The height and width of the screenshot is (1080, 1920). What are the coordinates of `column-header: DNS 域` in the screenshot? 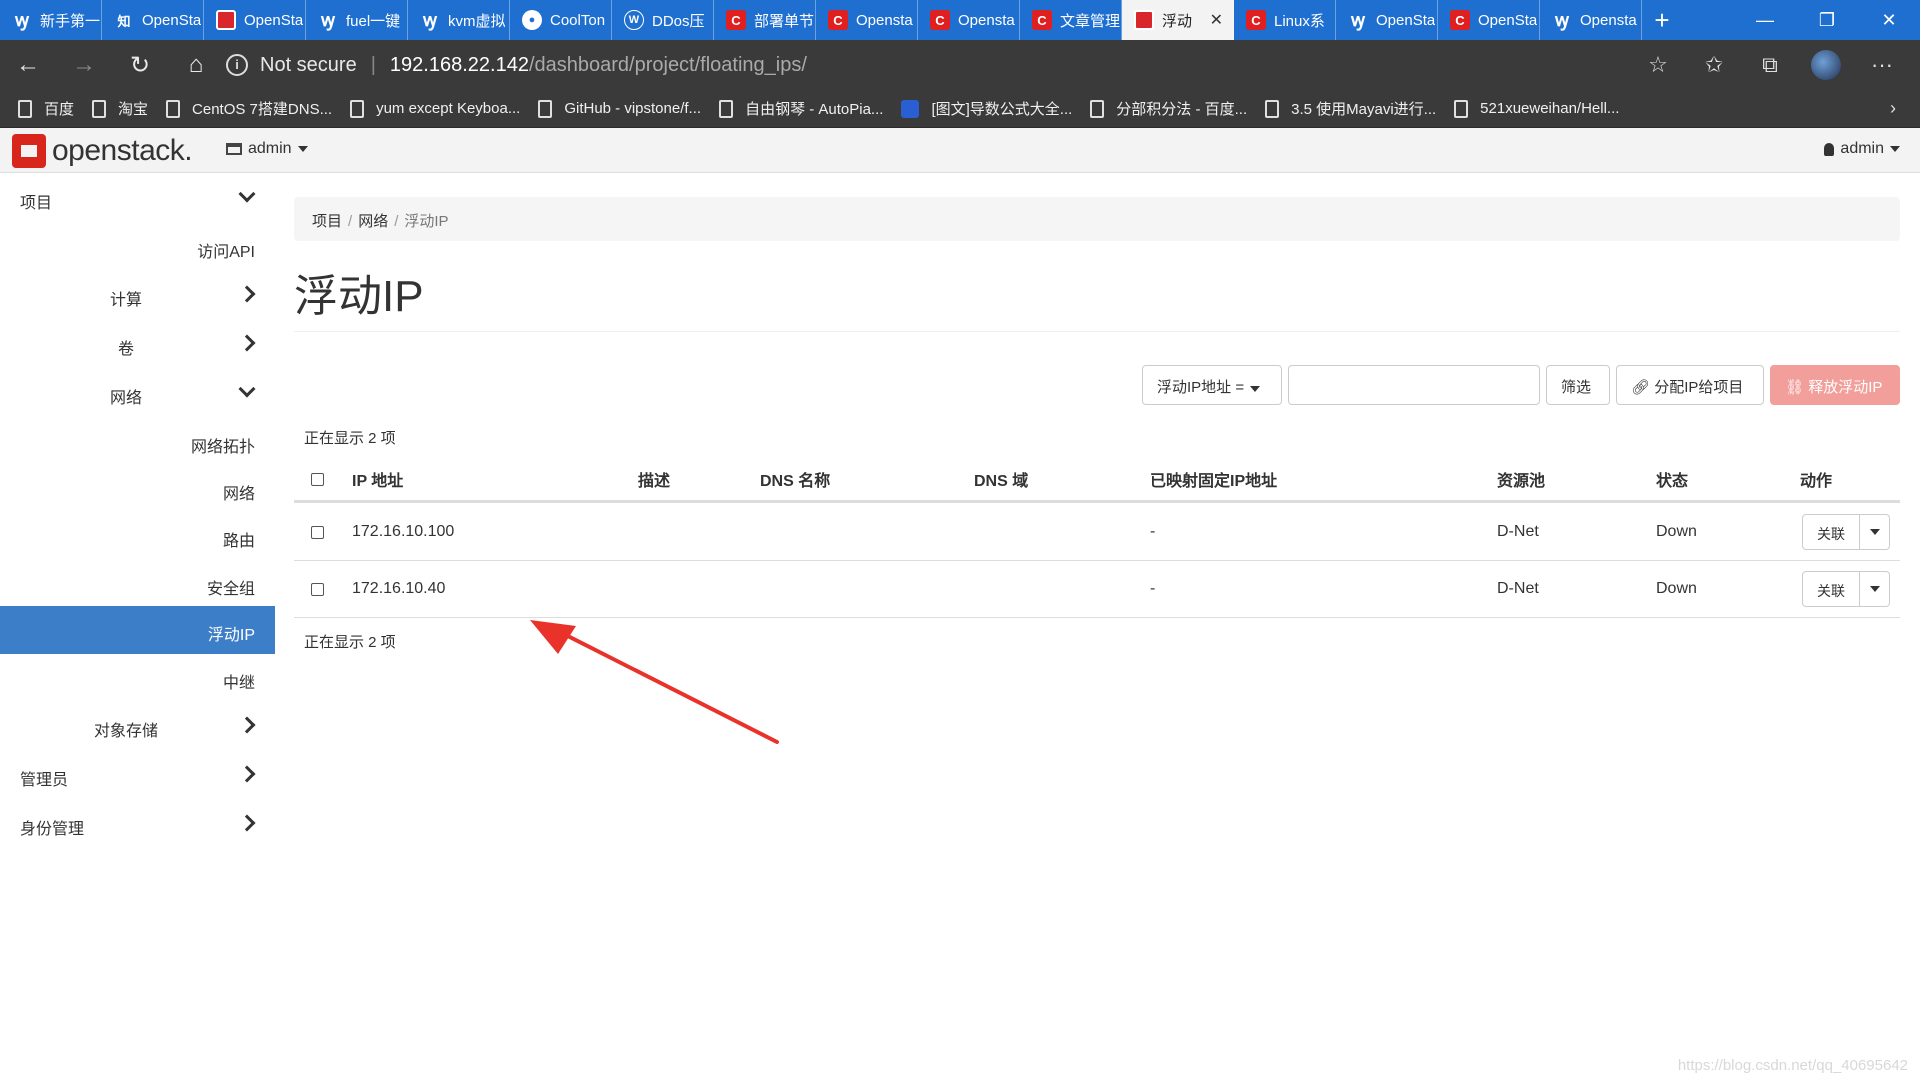 It's located at (1001, 479).